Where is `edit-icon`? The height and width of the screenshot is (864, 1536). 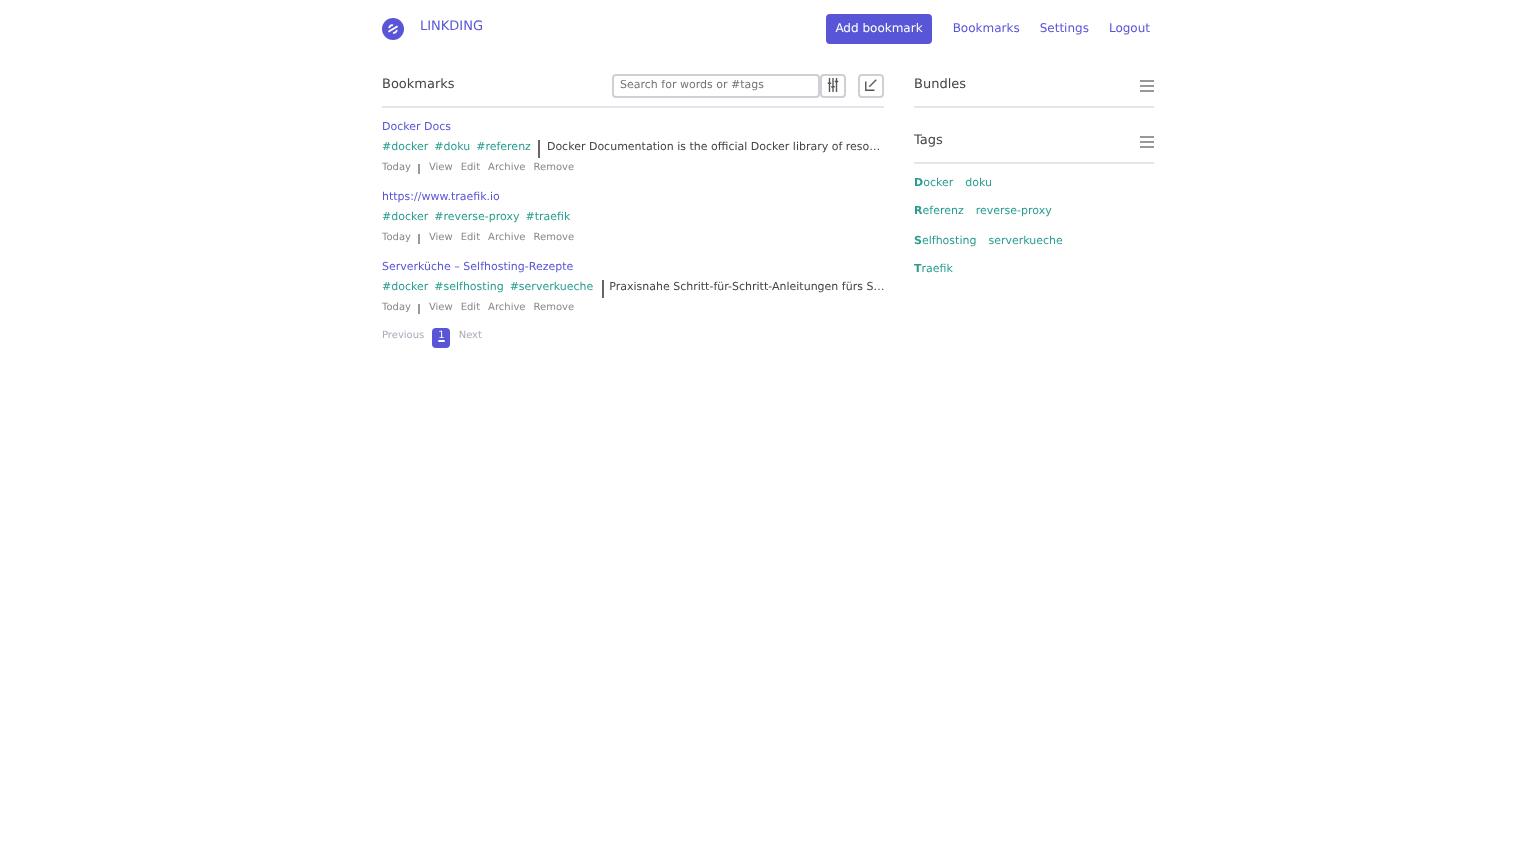
edit-icon is located at coordinates (871, 85).